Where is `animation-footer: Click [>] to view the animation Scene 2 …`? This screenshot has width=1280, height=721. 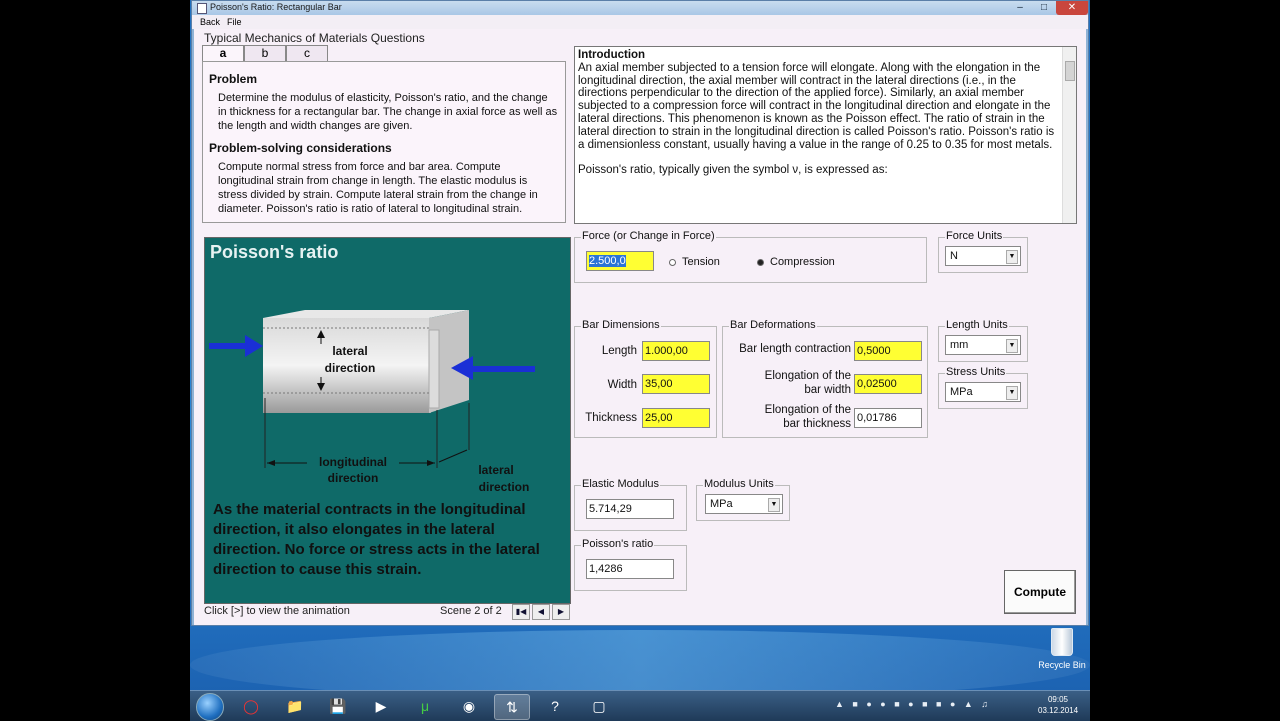
animation-footer: Click [>] to view the animation Scene 2 … is located at coordinates (387, 612).